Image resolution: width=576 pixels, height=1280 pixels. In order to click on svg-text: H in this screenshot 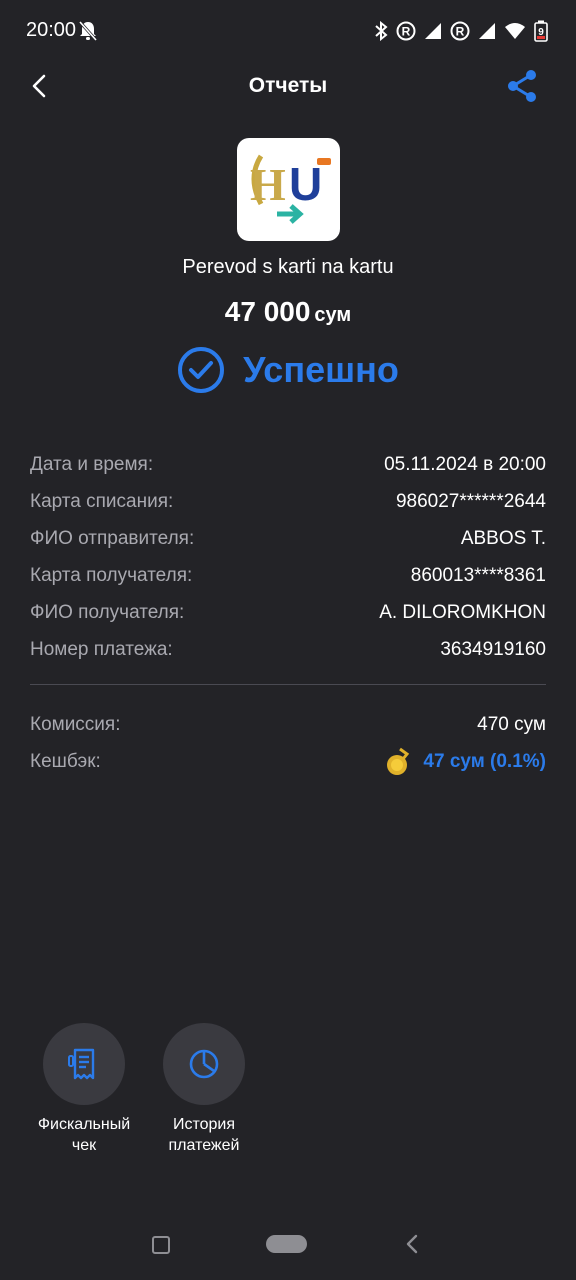, I will do `click(268, 184)`.